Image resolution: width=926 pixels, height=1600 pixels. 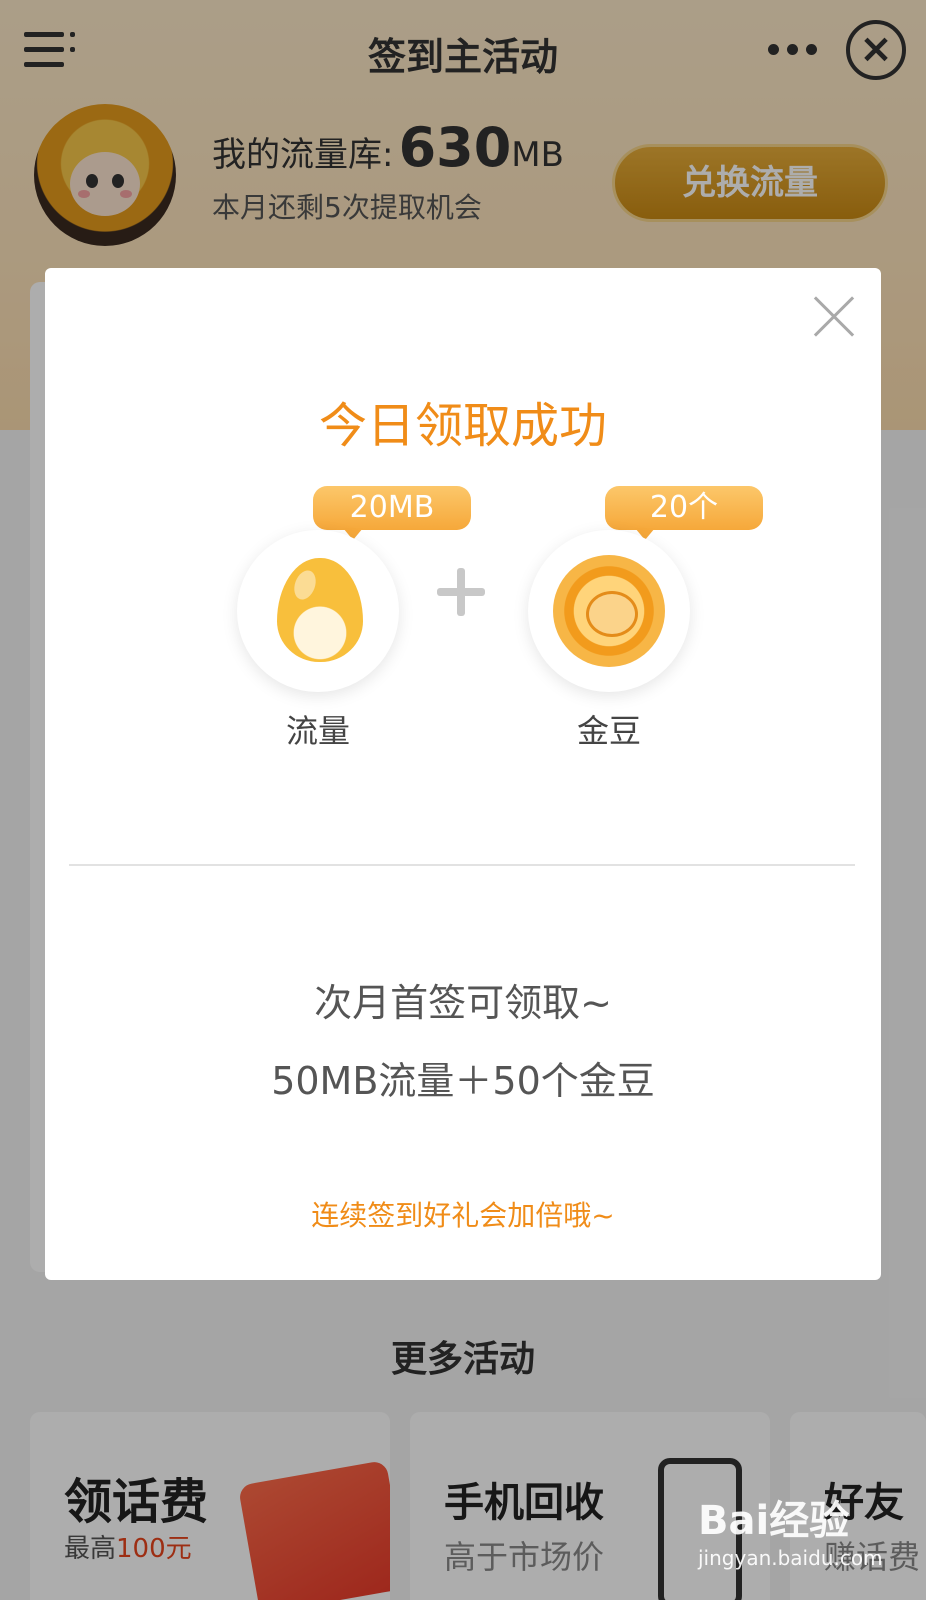 What do you see at coordinates (463, 1081) in the screenshot?
I see `next-month-reward: 50MB流量＋50个金豆` at bounding box center [463, 1081].